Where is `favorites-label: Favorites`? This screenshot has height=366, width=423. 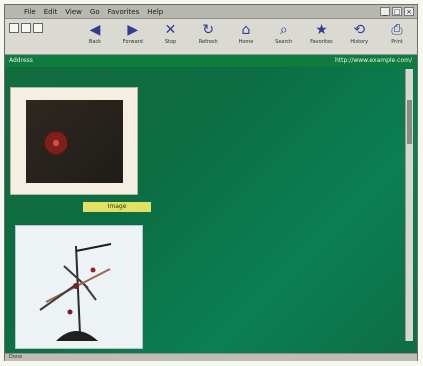 favorites-label: Favorites is located at coordinates (321, 42).